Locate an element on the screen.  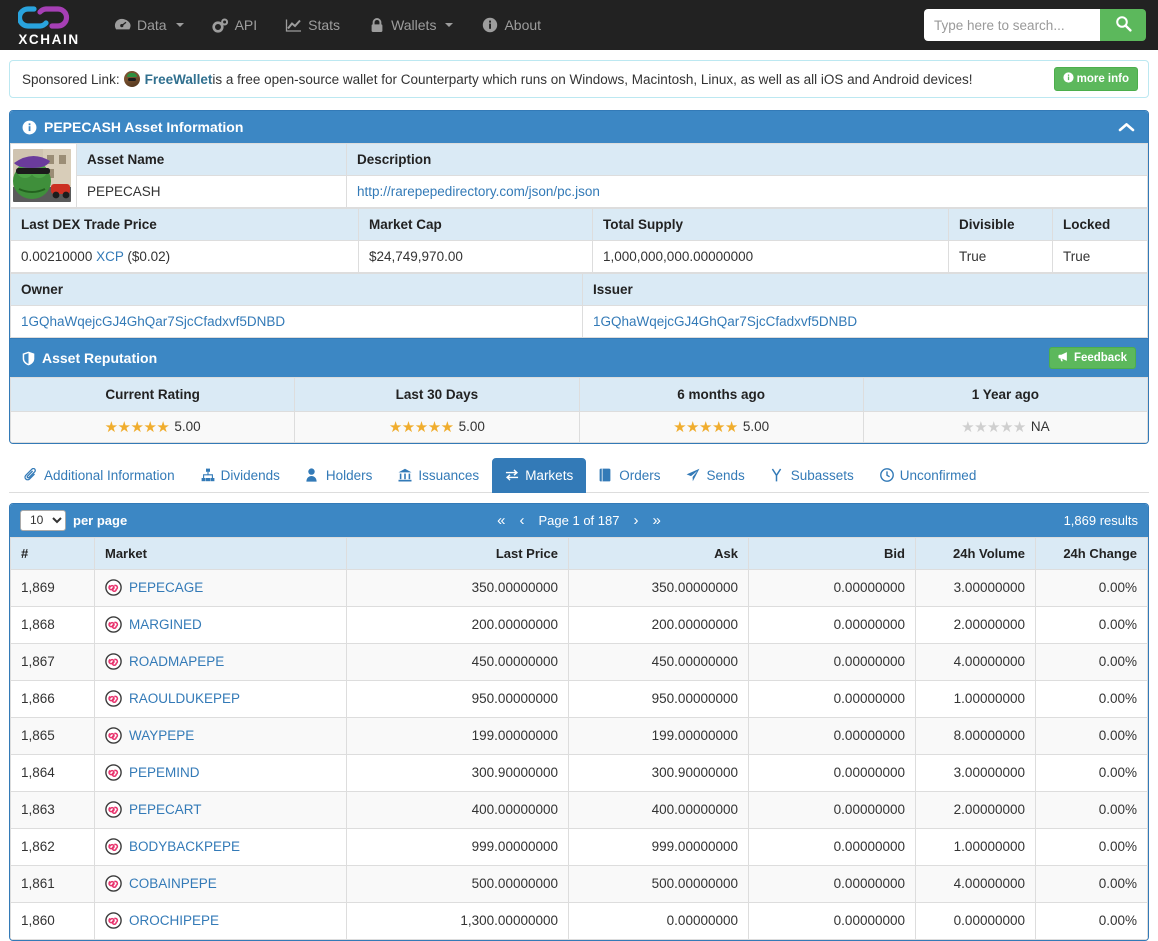
volume-cell: 1.00000000 is located at coordinates (975, 846).